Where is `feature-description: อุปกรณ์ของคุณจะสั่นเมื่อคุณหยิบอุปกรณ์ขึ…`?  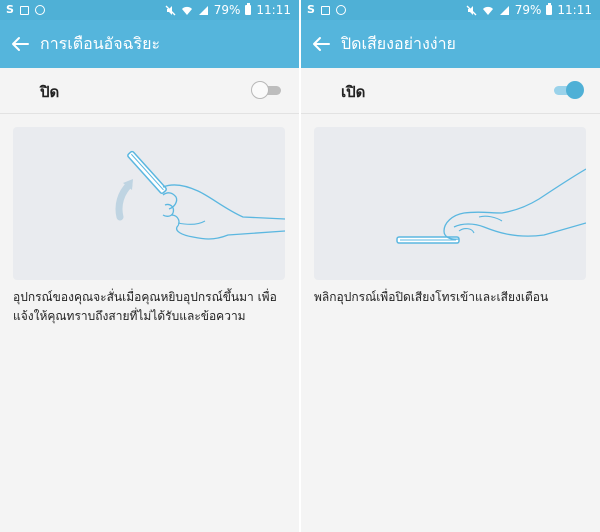
feature-description: อุปกรณ์ของคุณจะสั่นเมื่อคุณหยิบอุปกรณ์ขึ… is located at coordinates (145, 307).